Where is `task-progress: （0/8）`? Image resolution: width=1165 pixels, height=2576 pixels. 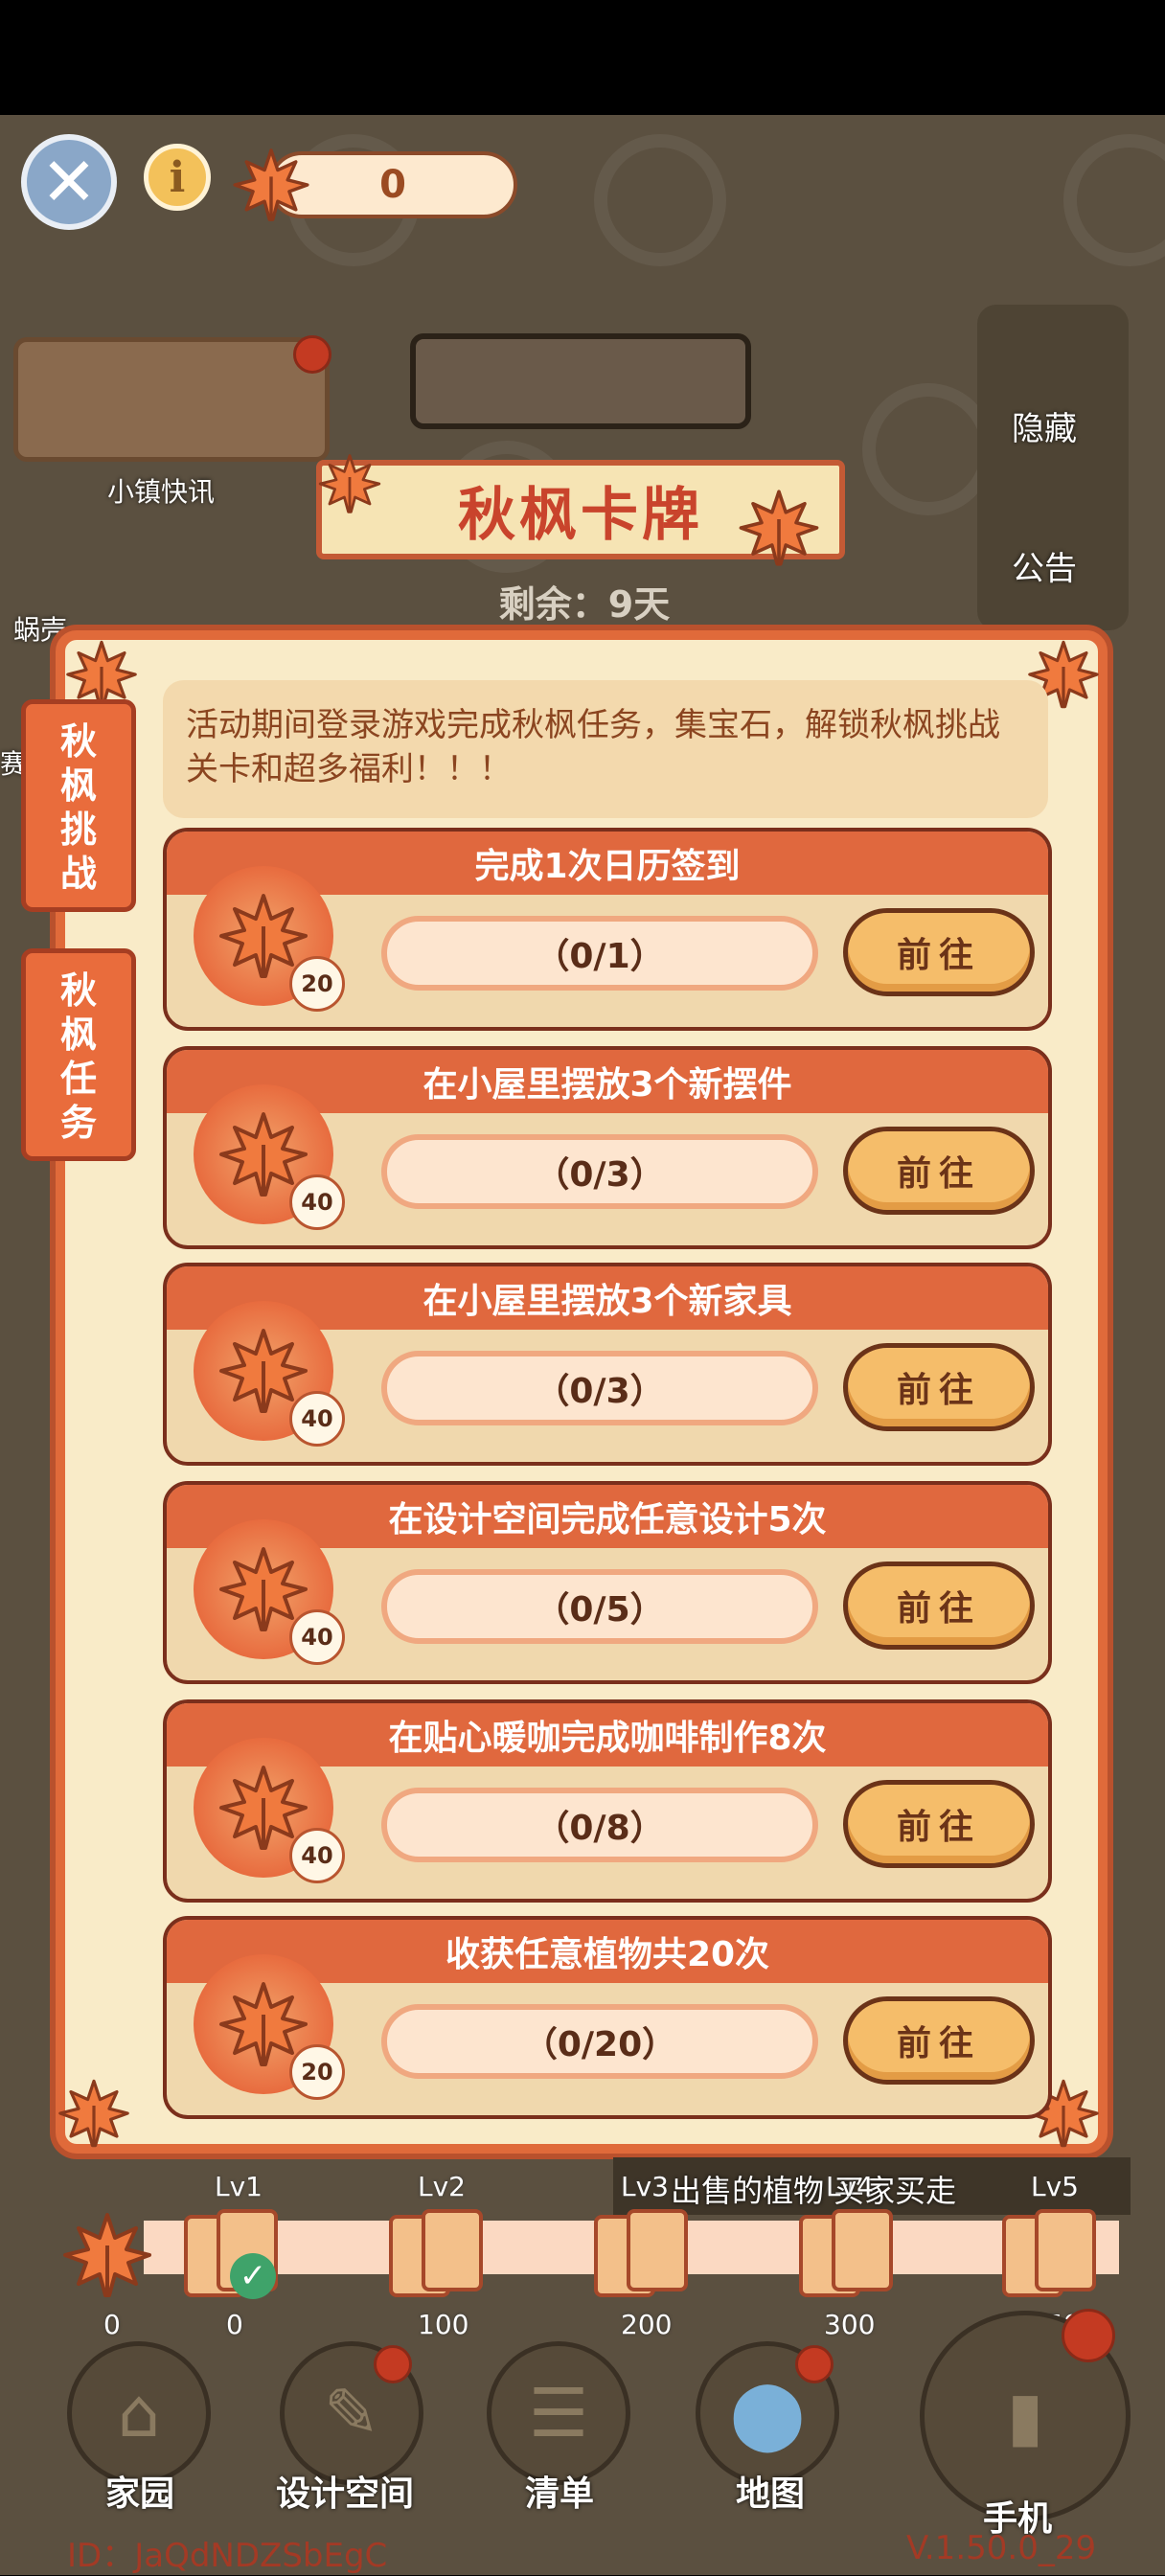 task-progress: （0/8） is located at coordinates (599, 1825).